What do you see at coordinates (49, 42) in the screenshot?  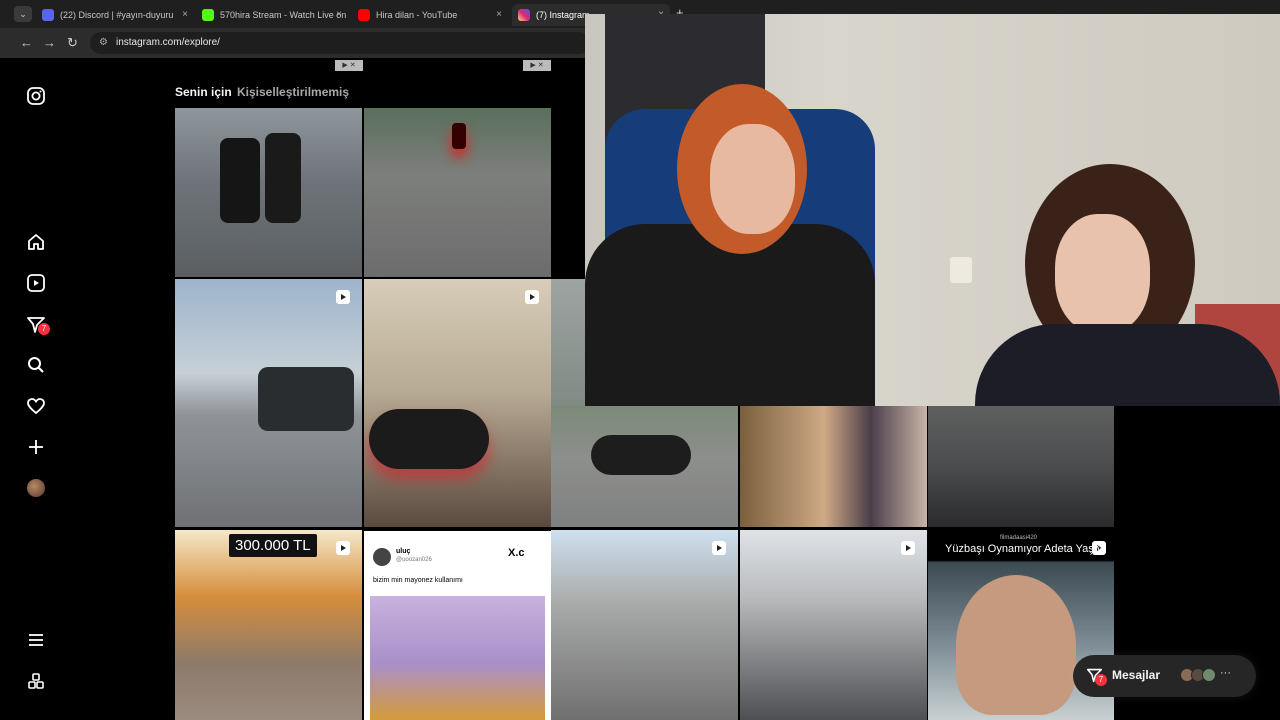 I see `forward-icon: →` at bounding box center [49, 42].